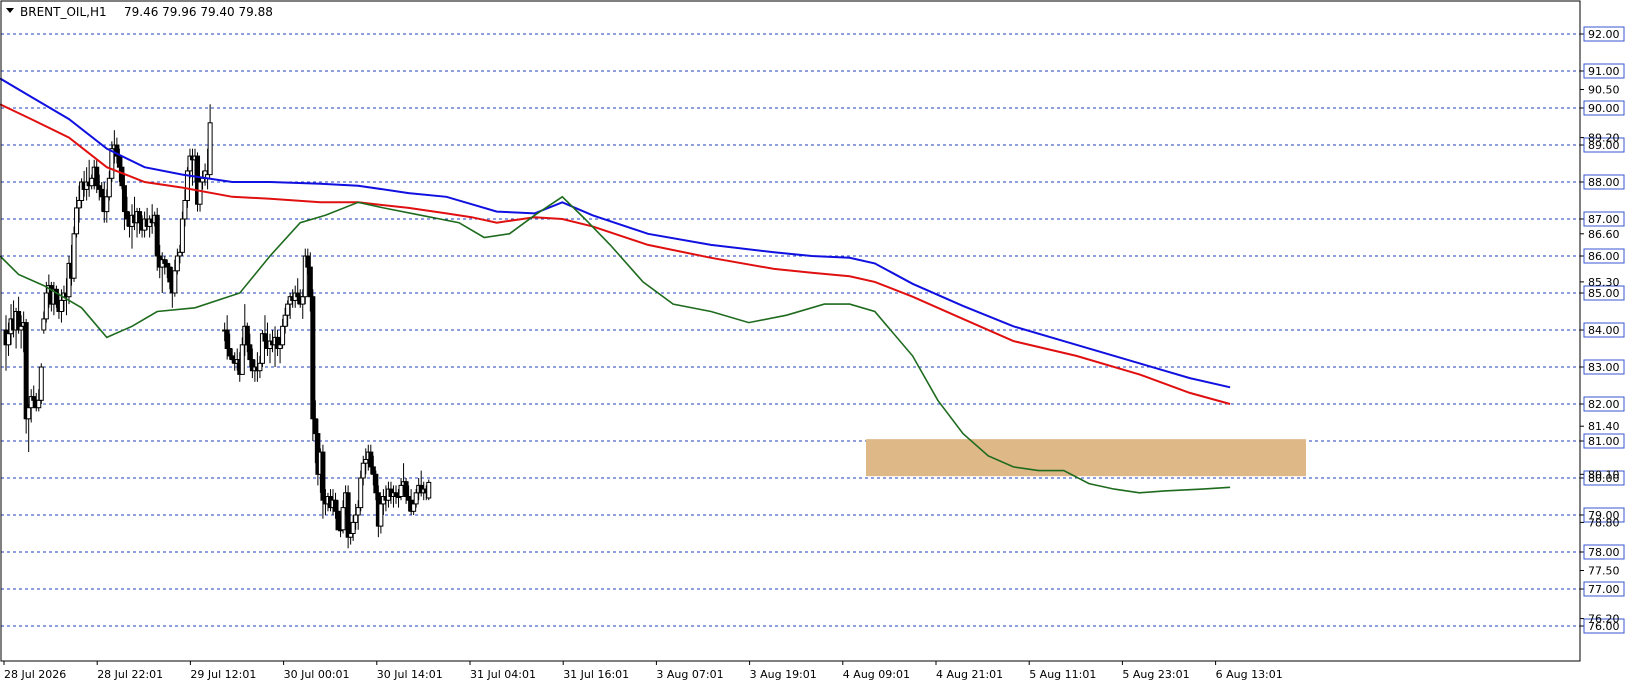 This screenshot has height=684, width=1626. Describe the element at coordinates (1604, 571) in the screenshot. I see `price-tick-label: 77.50` at that location.